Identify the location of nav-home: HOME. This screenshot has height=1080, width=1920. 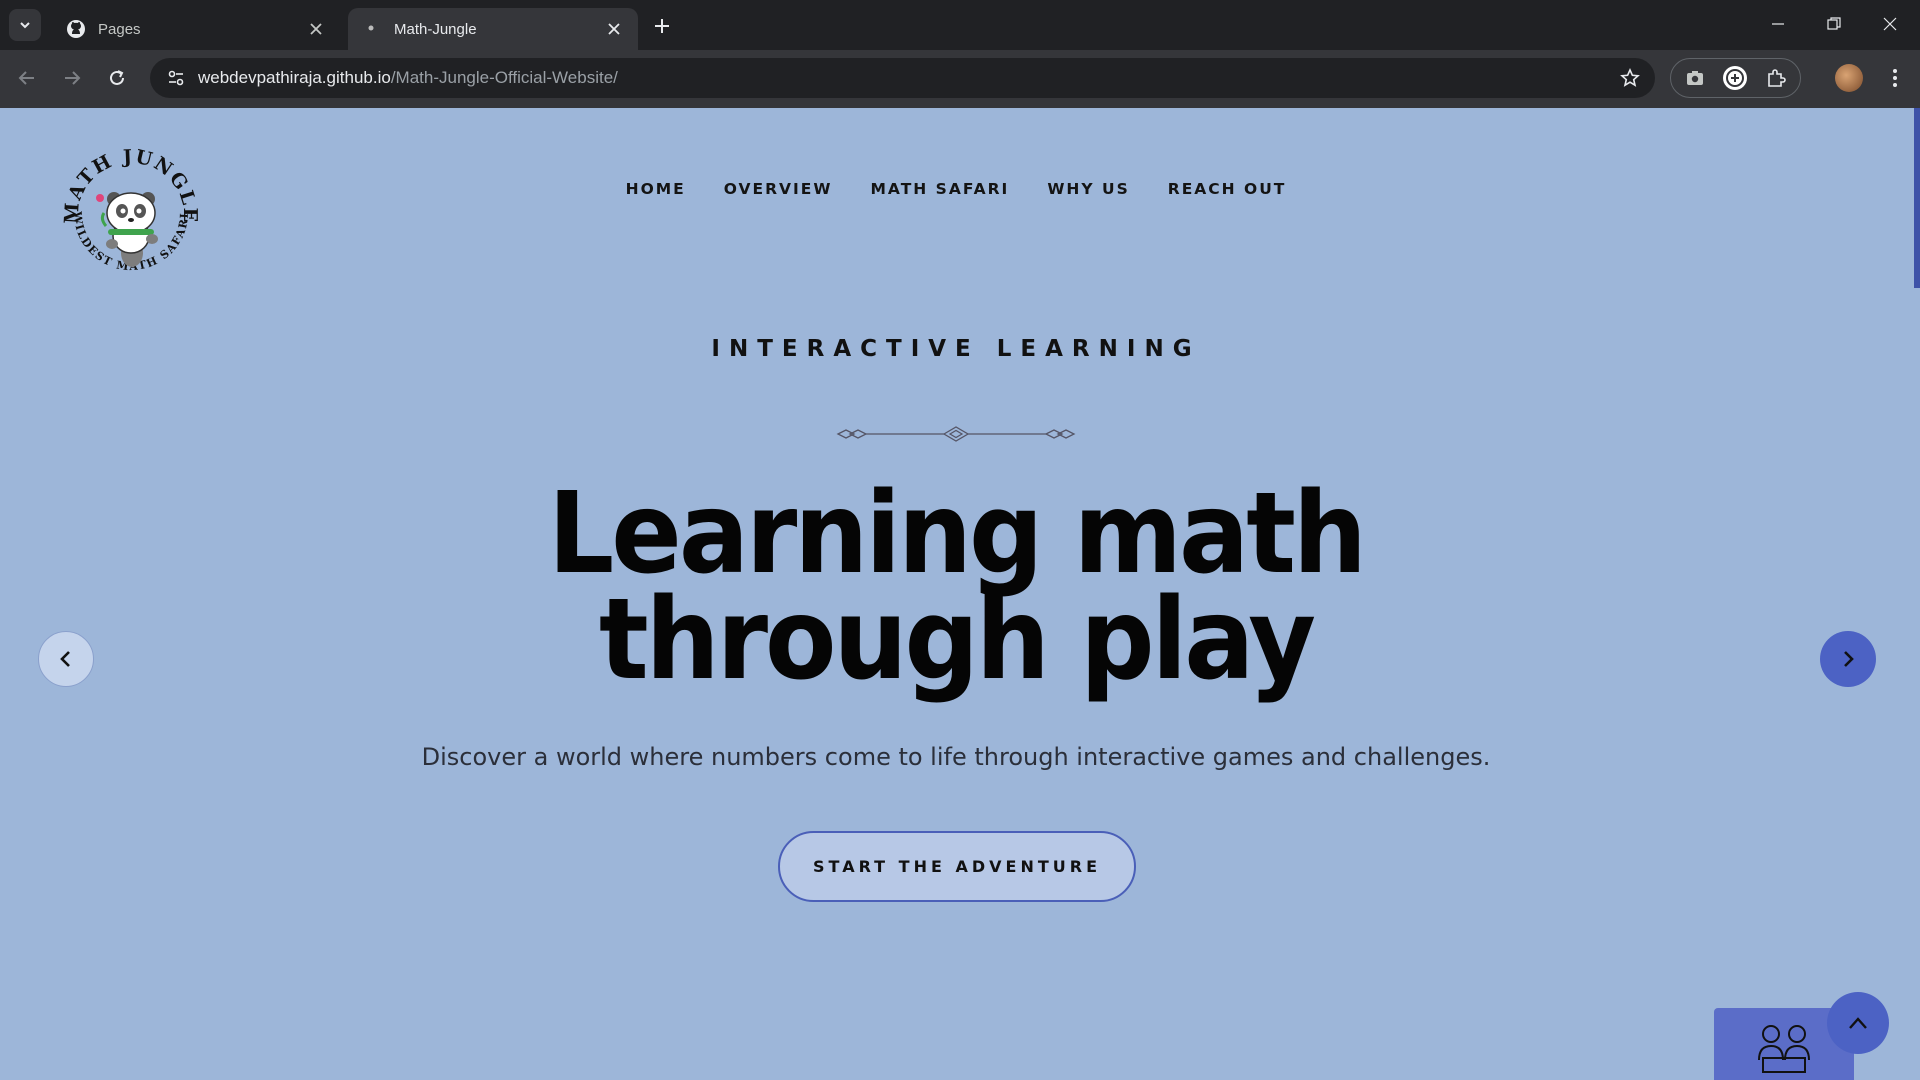
(656, 189).